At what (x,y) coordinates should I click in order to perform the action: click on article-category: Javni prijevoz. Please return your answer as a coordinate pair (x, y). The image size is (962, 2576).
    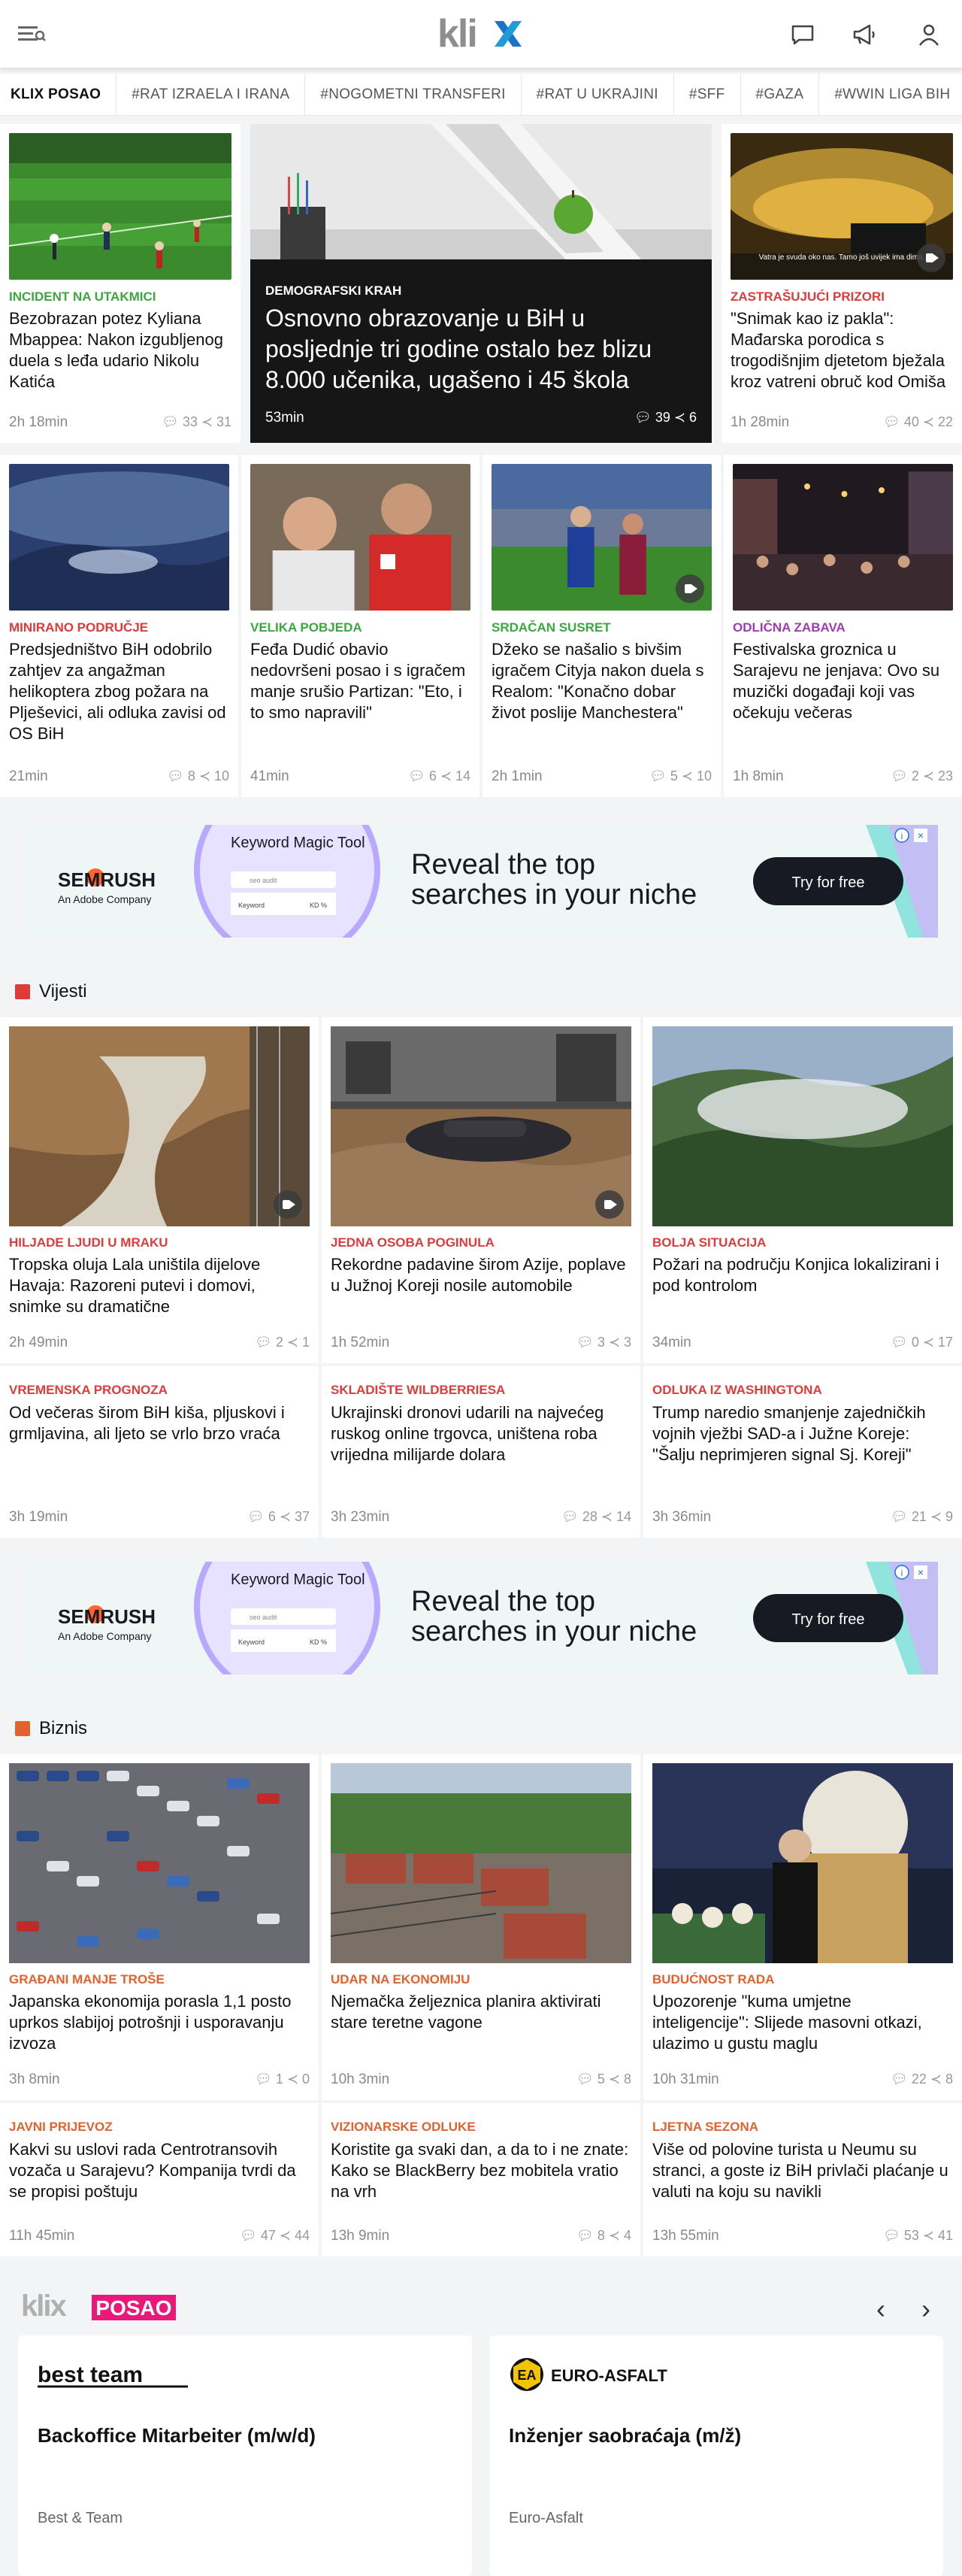
    Looking at the image, I should click on (61, 2127).